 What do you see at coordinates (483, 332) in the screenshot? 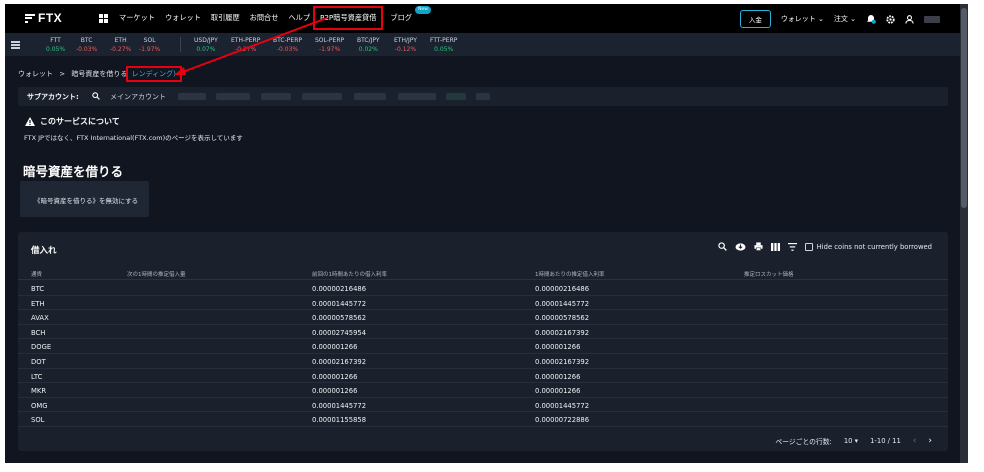
I see `table-row: BCH 0.00002745954 0.00002167392` at bounding box center [483, 332].